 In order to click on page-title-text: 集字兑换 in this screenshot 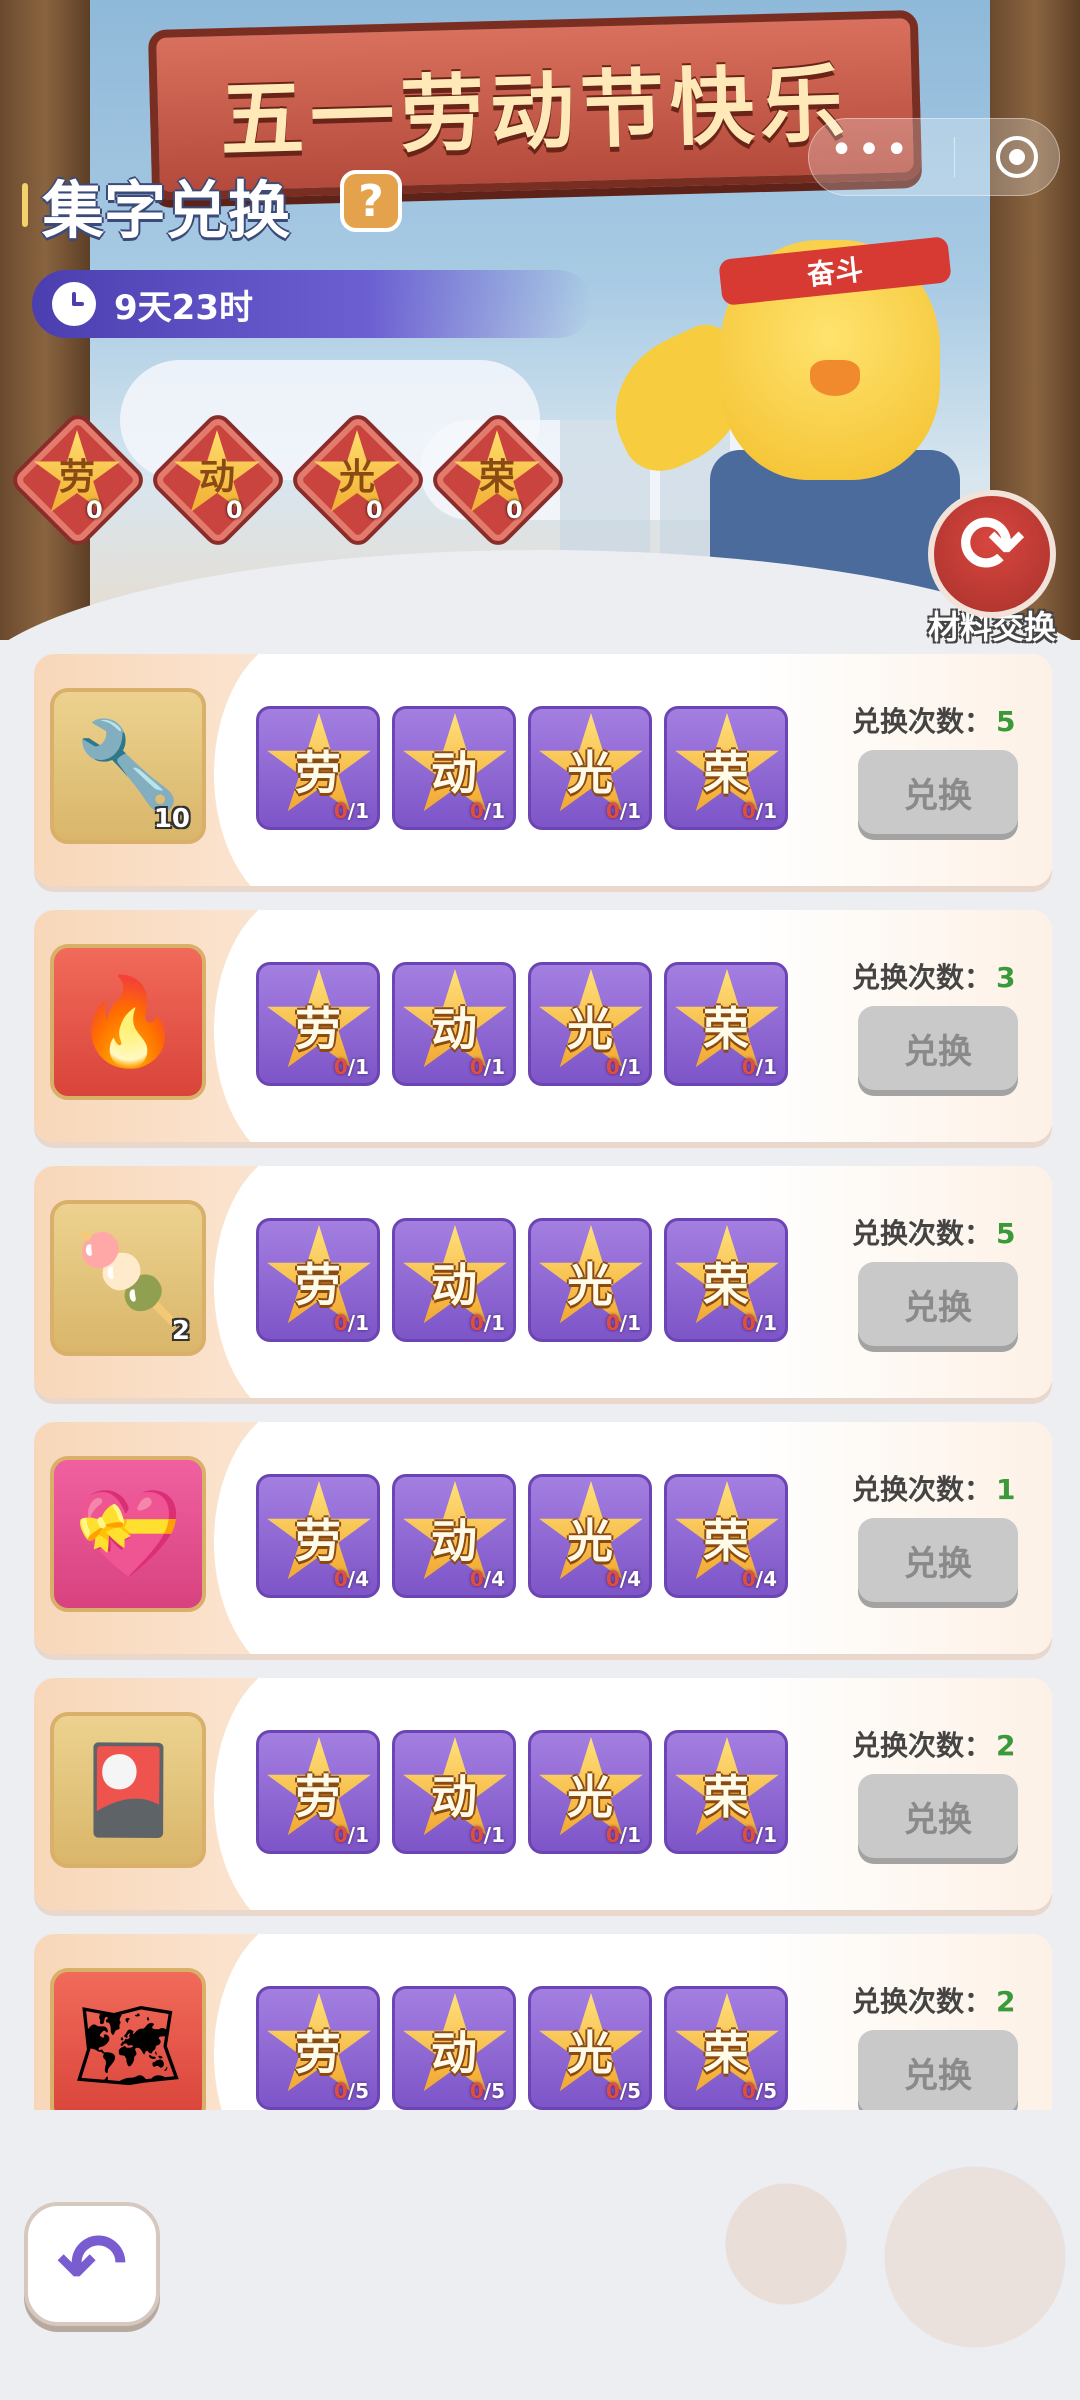, I will do `click(166, 210)`.